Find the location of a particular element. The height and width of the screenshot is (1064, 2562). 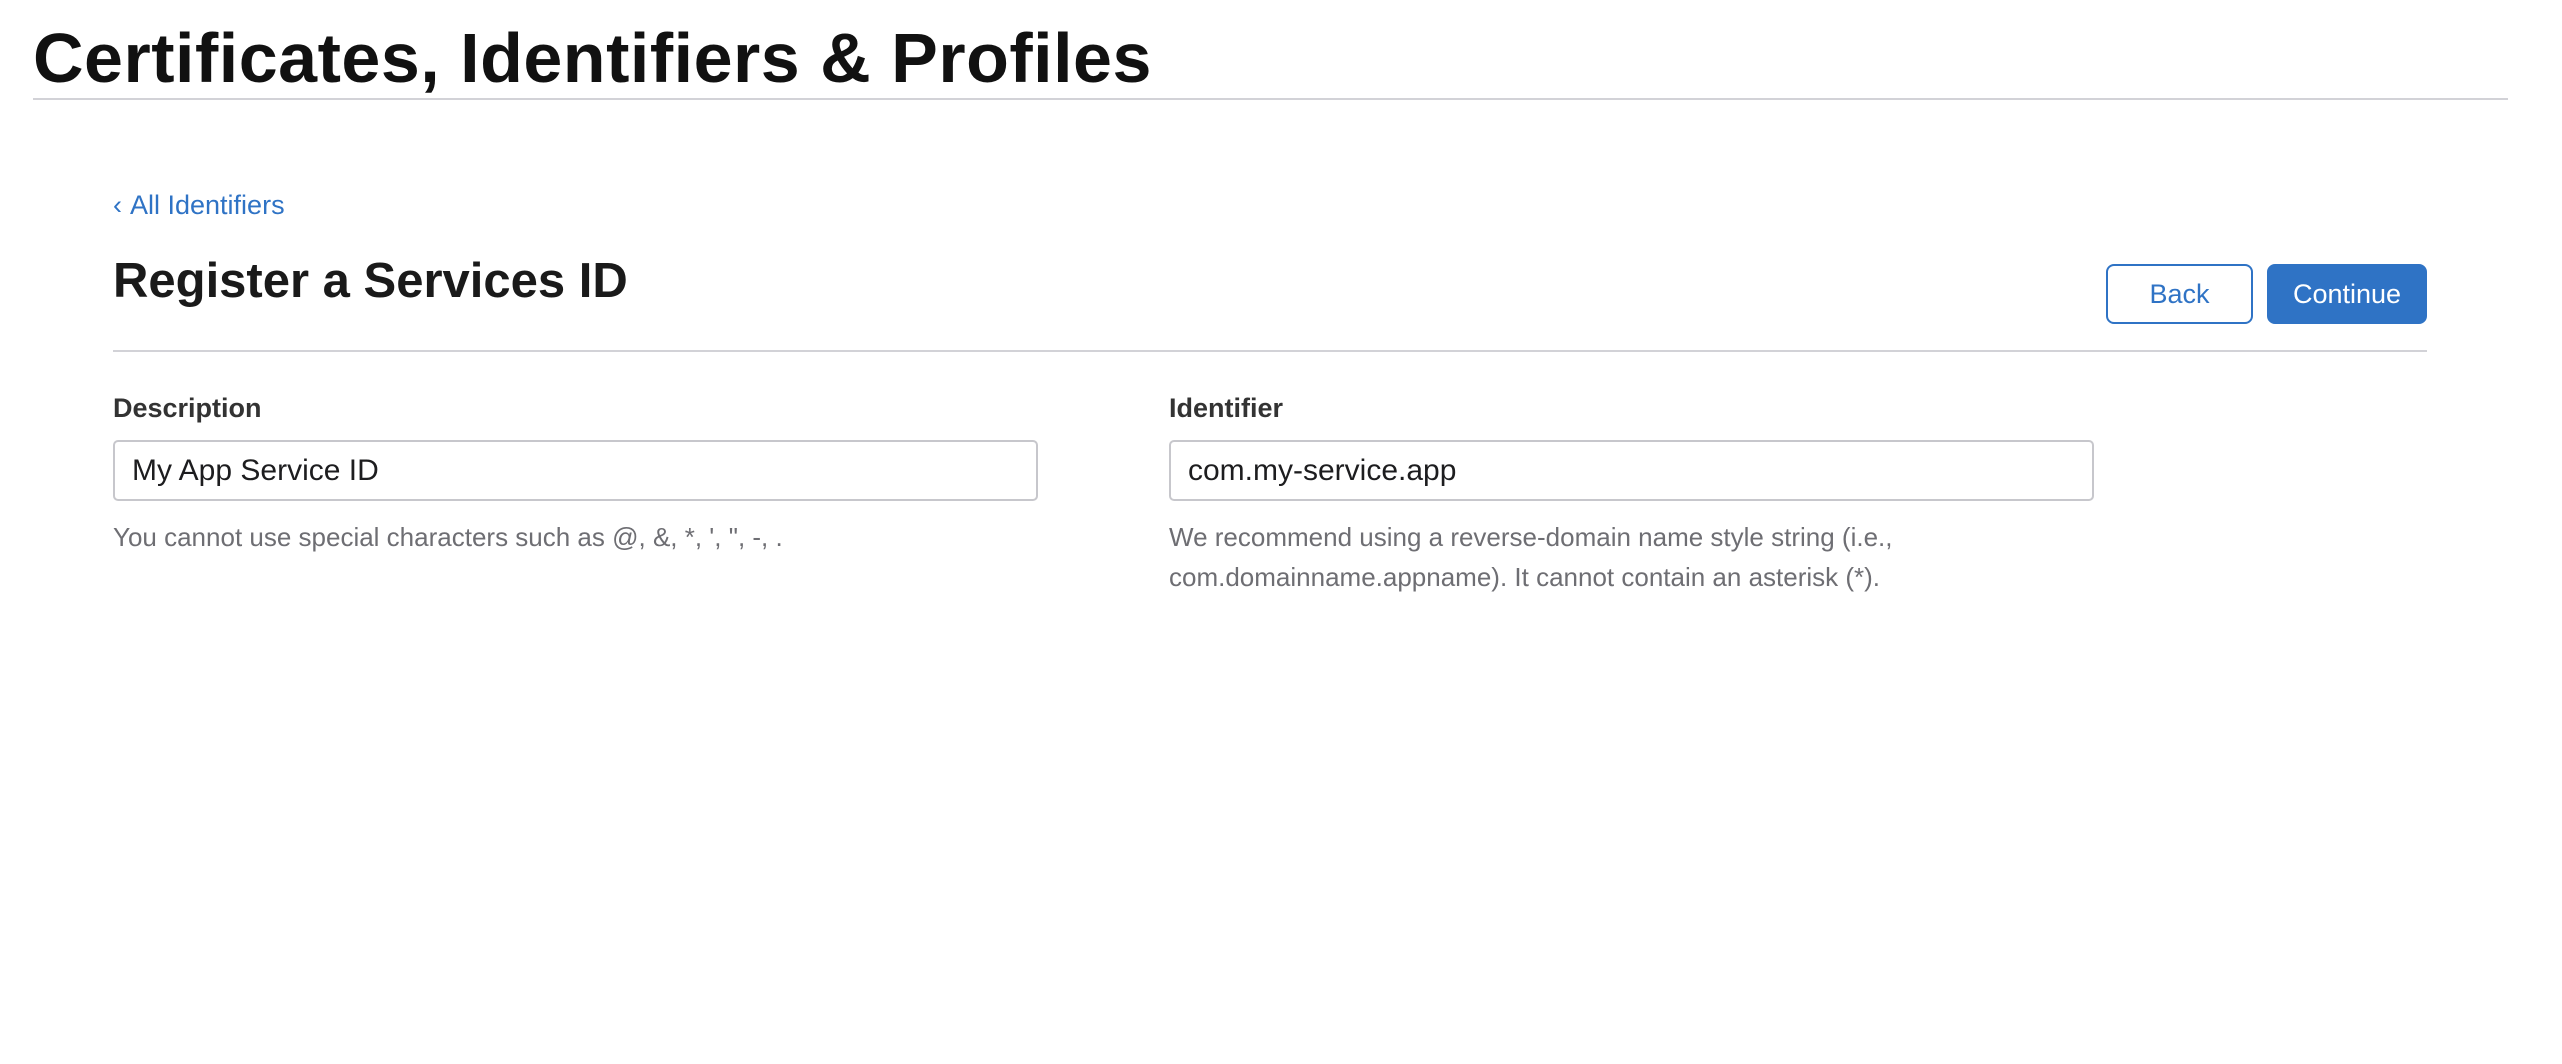

page-header: Certificates, Identifiers & Profiles is located at coordinates (1270, 50).